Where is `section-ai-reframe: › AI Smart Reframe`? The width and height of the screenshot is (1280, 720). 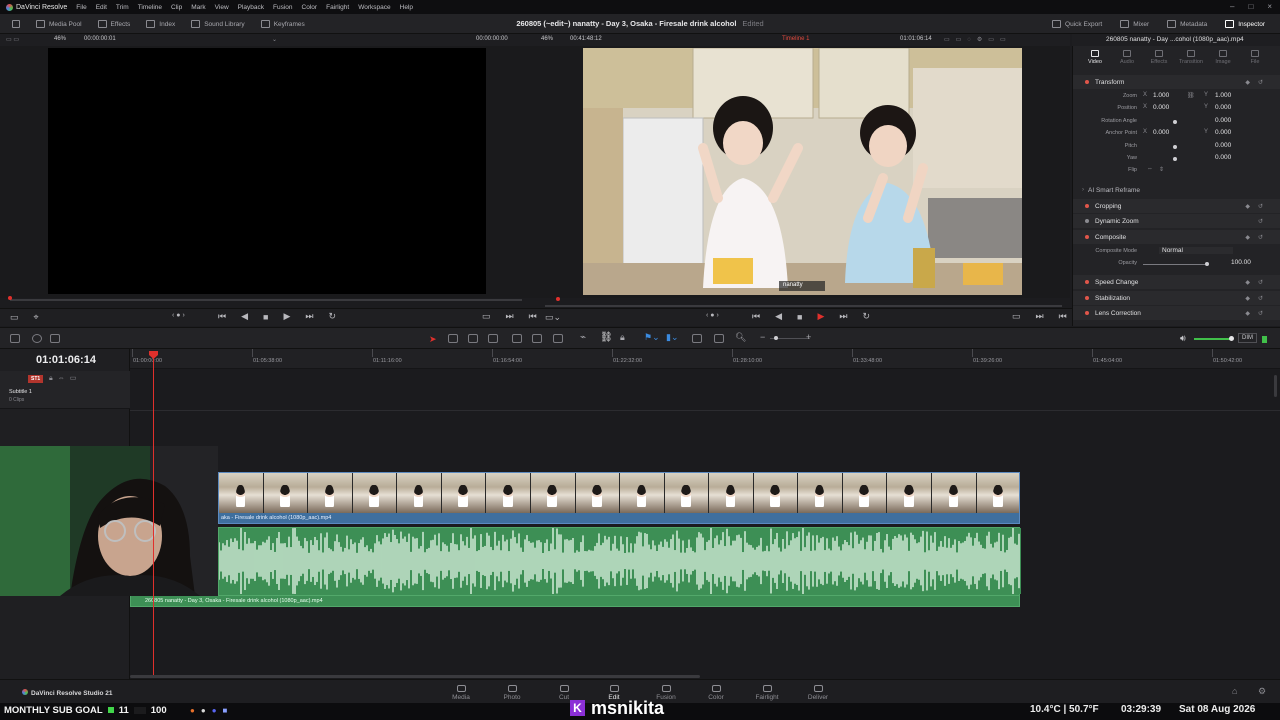
section-ai-reframe: › AI Smart Reframe is located at coordinates (1176, 190).